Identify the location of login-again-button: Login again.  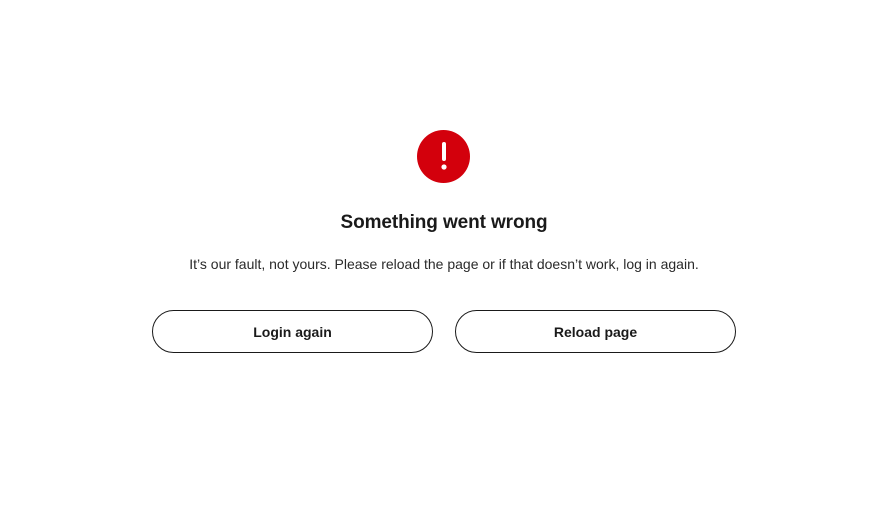
(292, 331).